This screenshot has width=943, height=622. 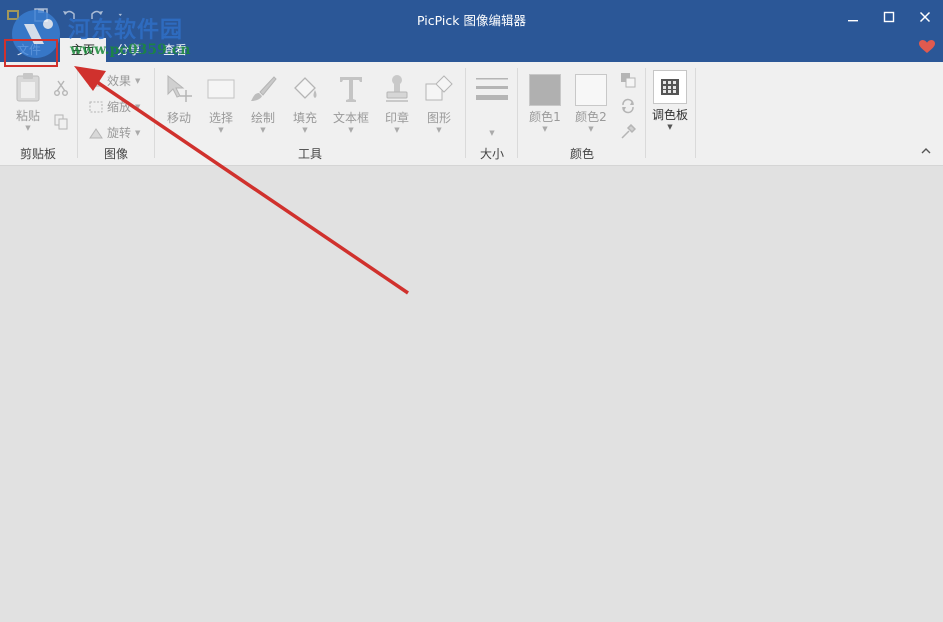 What do you see at coordinates (305, 88) in the screenshot?
I see `paint-bucket-icon` at bounding box center [305, 88].